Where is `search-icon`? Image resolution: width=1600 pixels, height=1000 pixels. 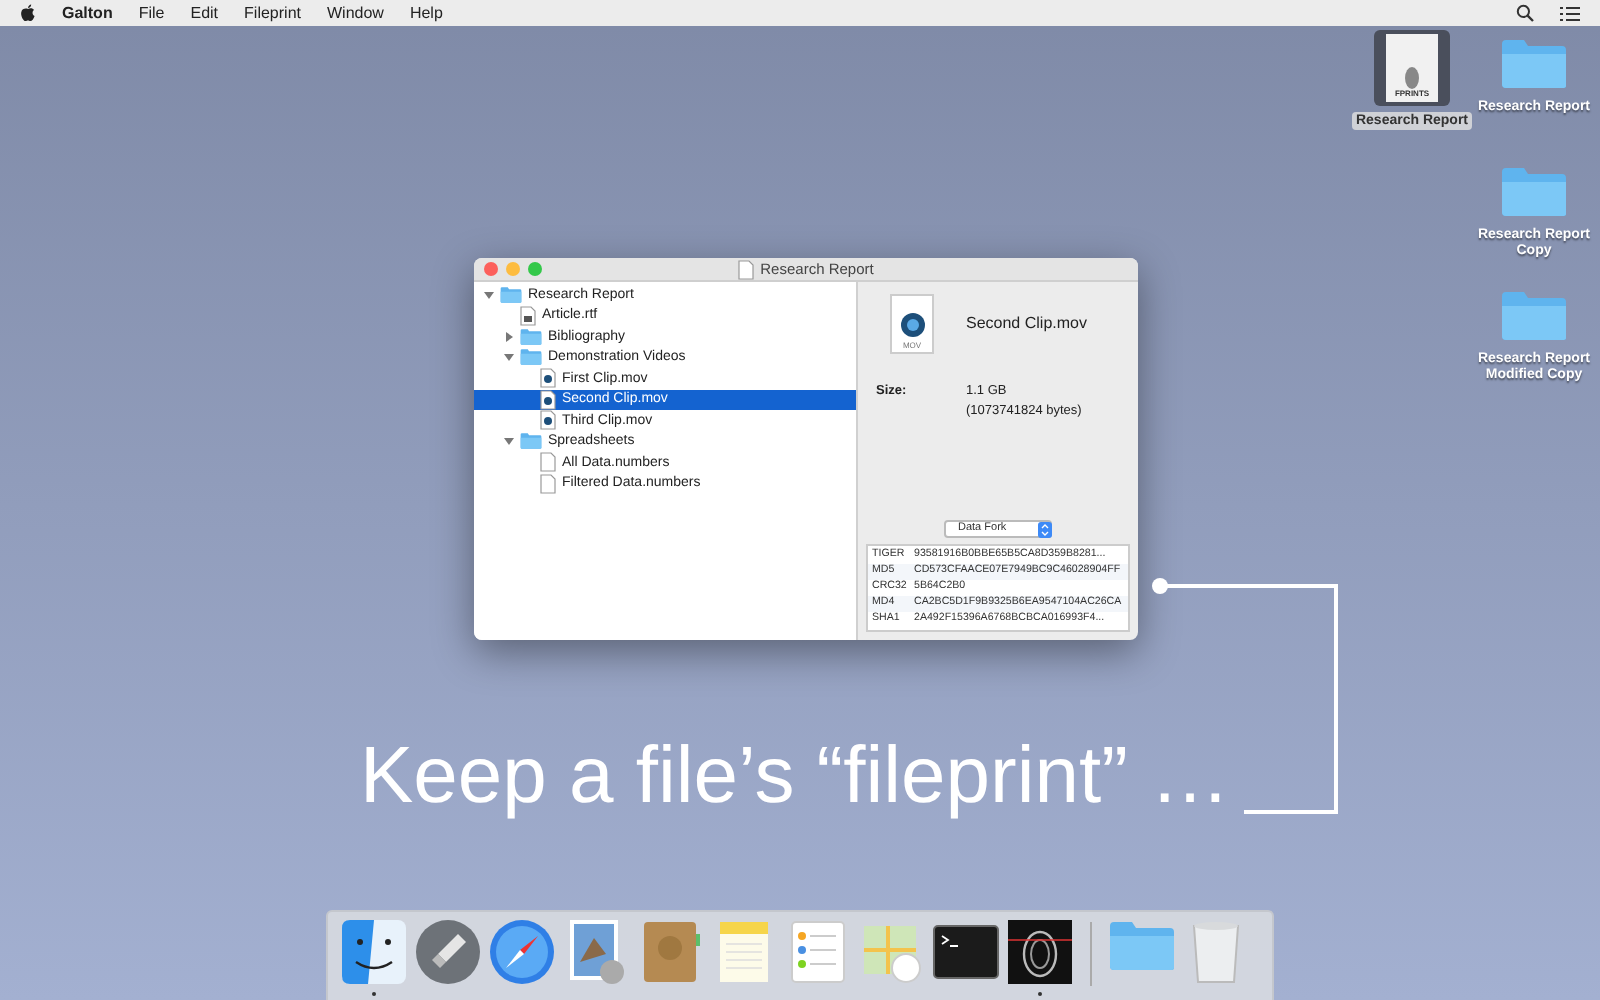 search-icon is located at coordinates (1525, 13).